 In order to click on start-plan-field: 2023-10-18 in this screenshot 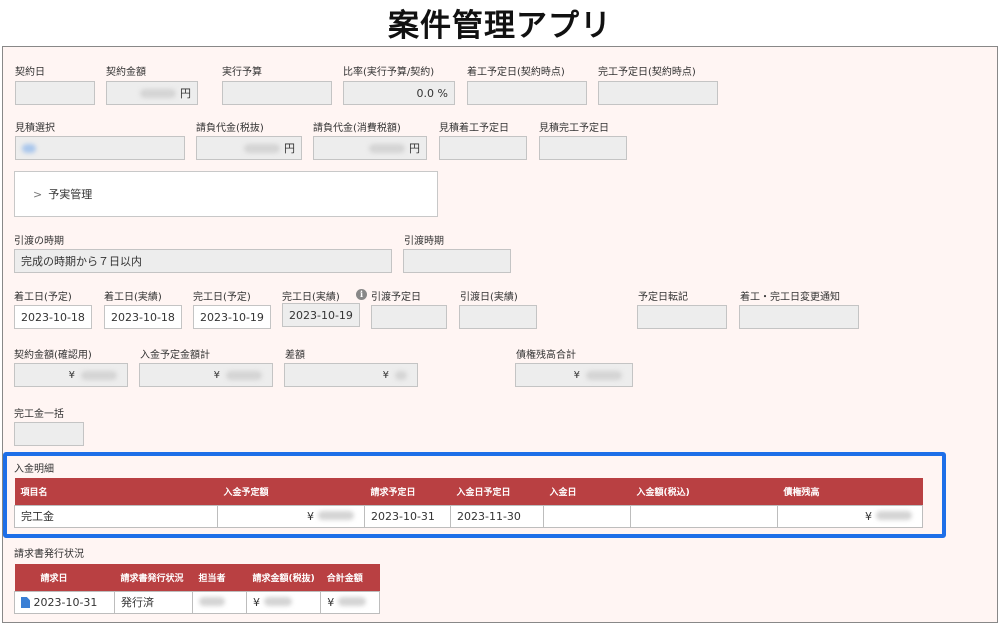, I will do `click(53, 317)`.